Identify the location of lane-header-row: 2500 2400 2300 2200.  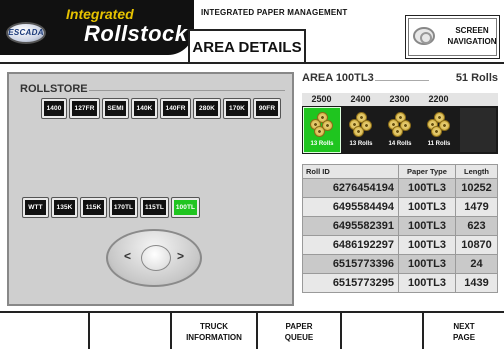
(400, 99).